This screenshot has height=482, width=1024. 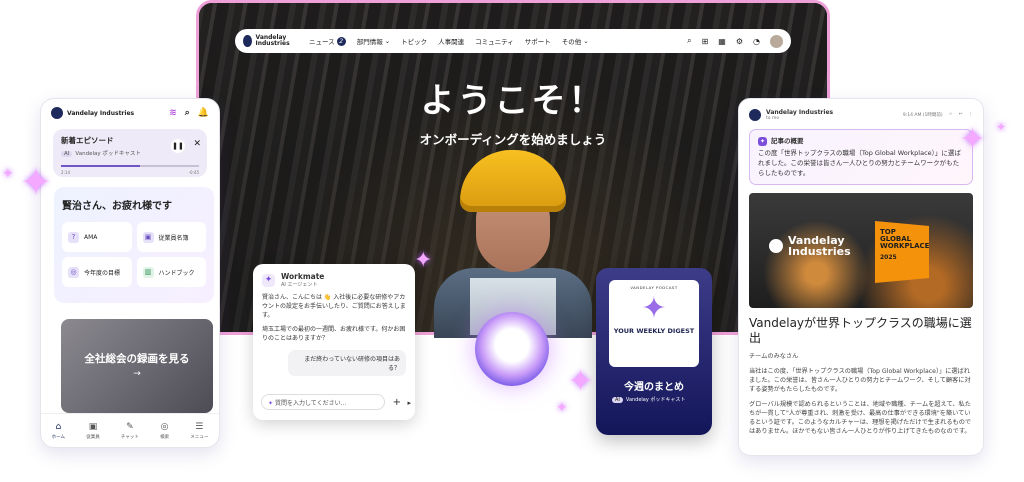 What do you see at coordinates (819, 246) in the screenshot?
I see `image-brand-text: Vandelay Industries` at bounding box center [819, 246].